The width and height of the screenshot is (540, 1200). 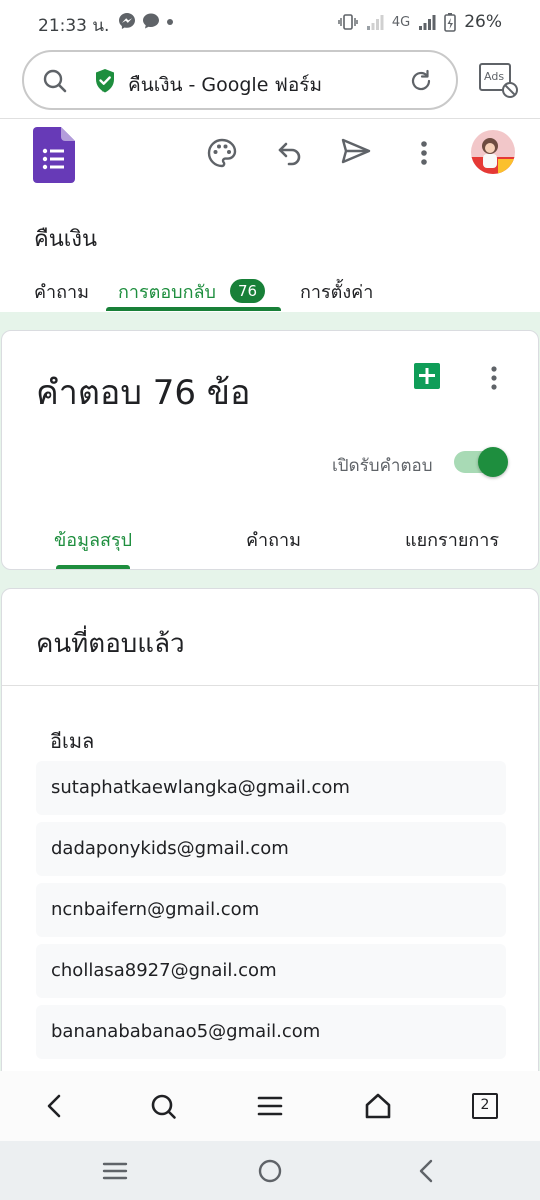 I want to click on subtab-individual-label: แยกรายการ, so click(x=452, y=540).